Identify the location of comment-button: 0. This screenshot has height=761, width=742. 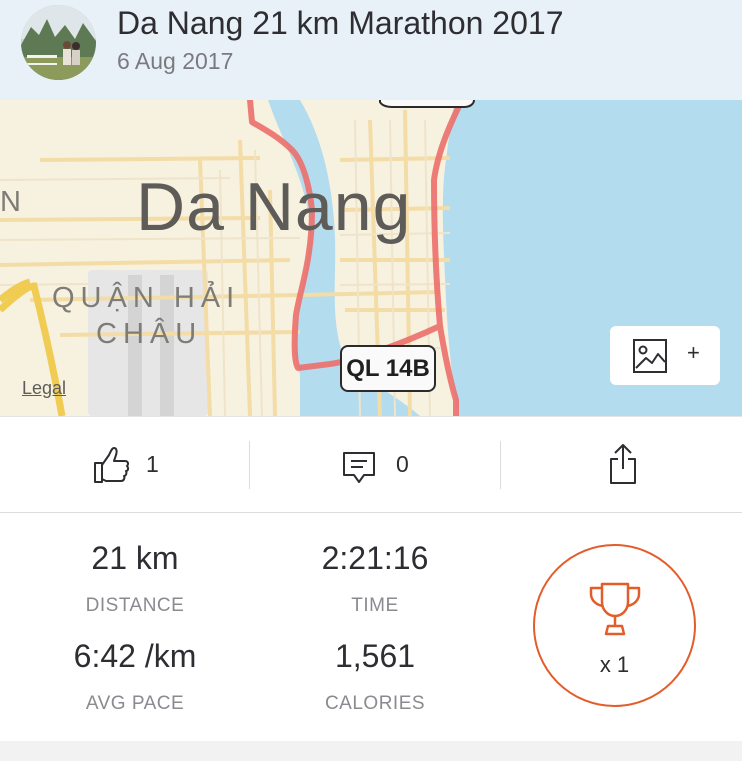
(375, 465).